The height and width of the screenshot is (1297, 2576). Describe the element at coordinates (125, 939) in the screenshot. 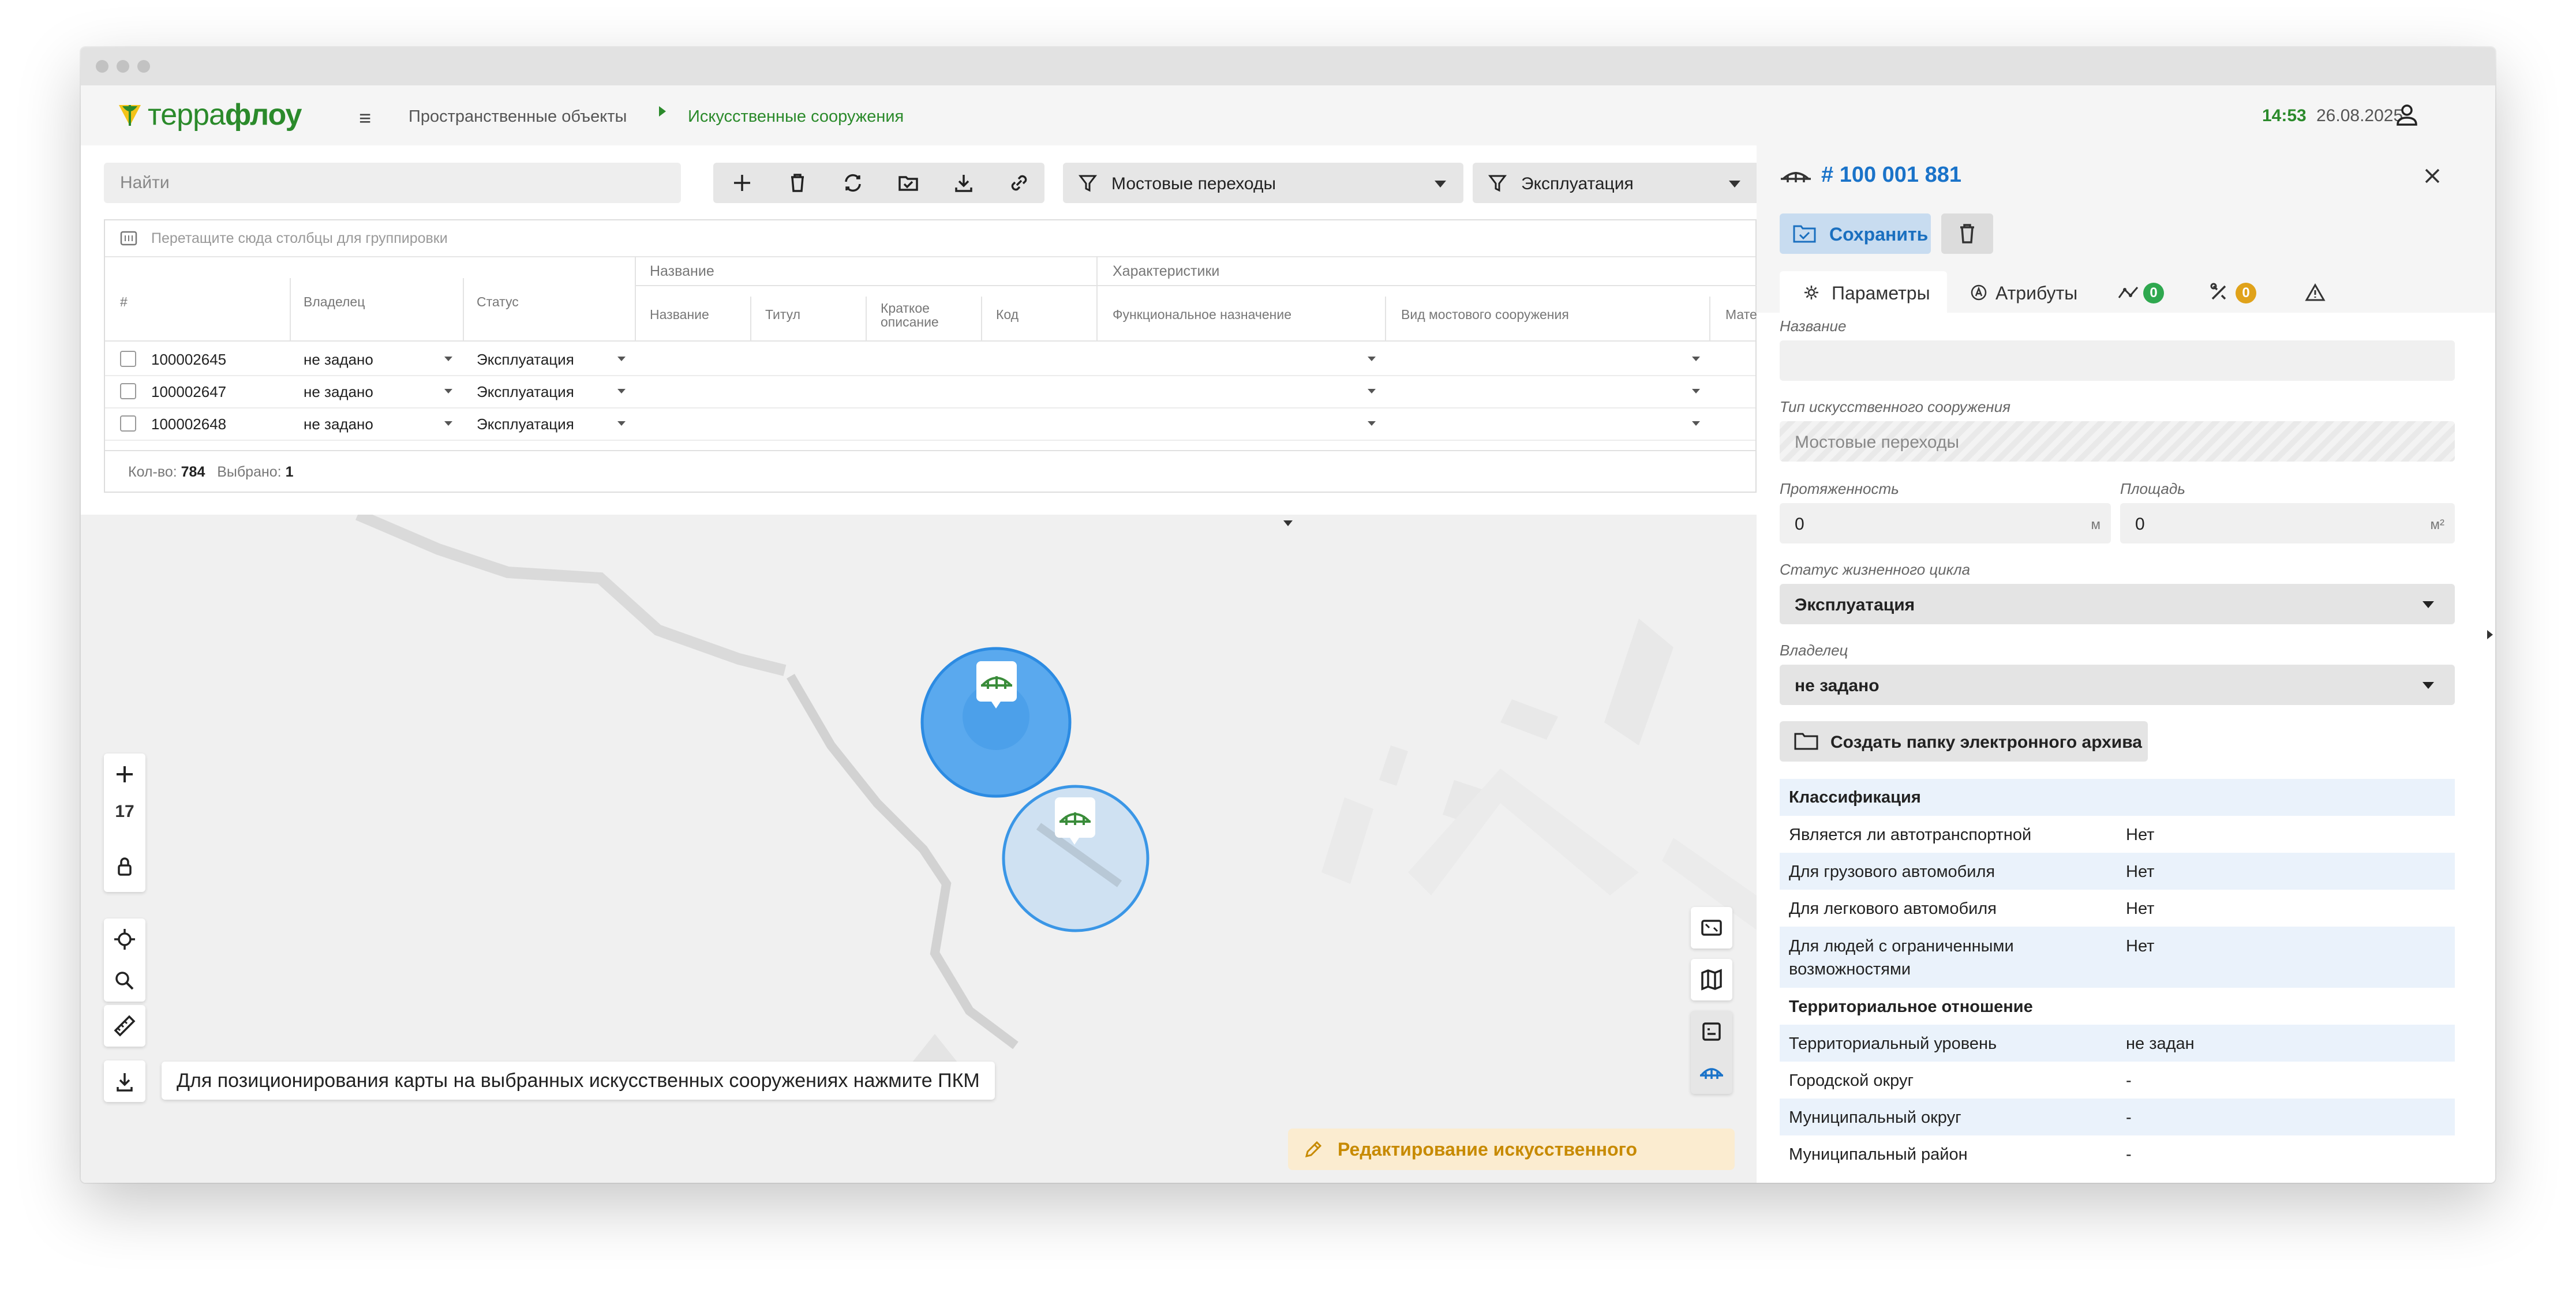

I see `crosshair-icon` at that location.